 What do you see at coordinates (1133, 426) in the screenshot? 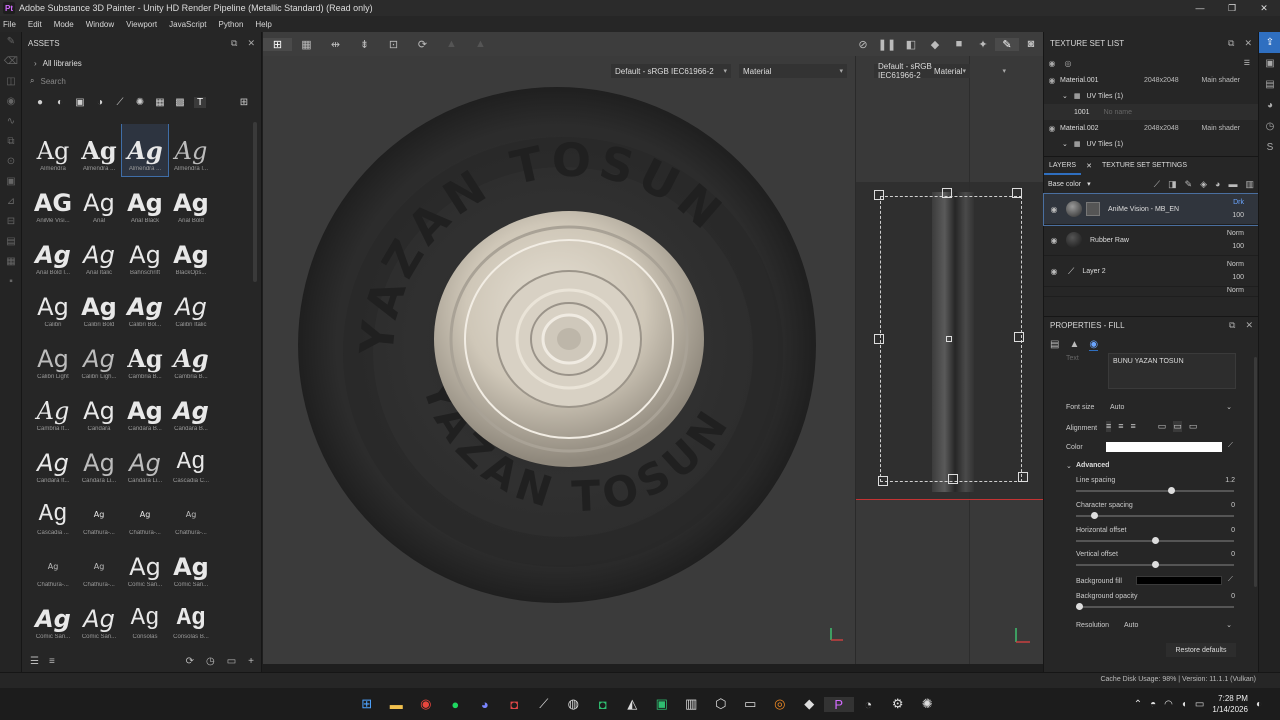
I see `align-right-icon: ≡` at bounding box center [1133, 426].